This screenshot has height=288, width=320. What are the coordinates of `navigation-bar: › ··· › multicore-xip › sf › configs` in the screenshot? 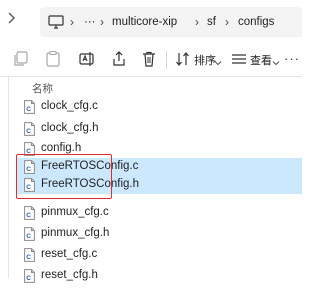 It's located at (151, 21).